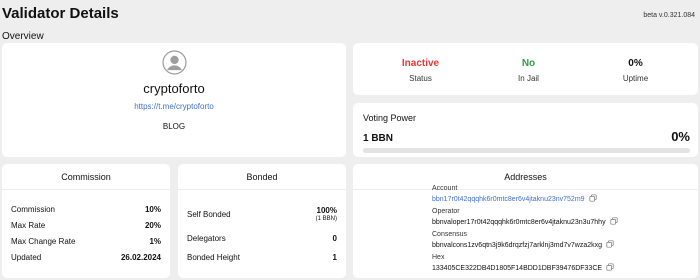 This screenshot has width=700, height=280. I want to click on uptime-value: 0%, so click(635, 63).